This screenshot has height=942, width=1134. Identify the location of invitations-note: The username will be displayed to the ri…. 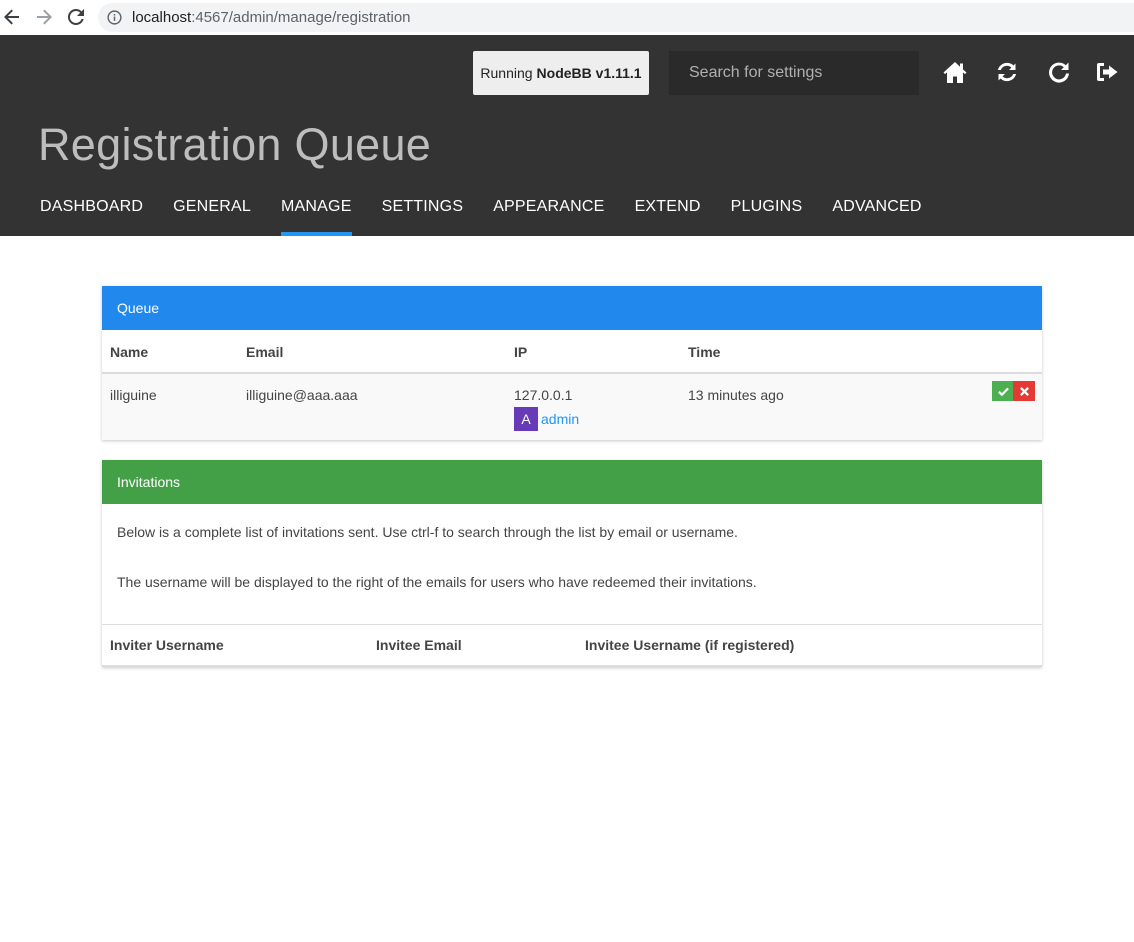
(437, 582).